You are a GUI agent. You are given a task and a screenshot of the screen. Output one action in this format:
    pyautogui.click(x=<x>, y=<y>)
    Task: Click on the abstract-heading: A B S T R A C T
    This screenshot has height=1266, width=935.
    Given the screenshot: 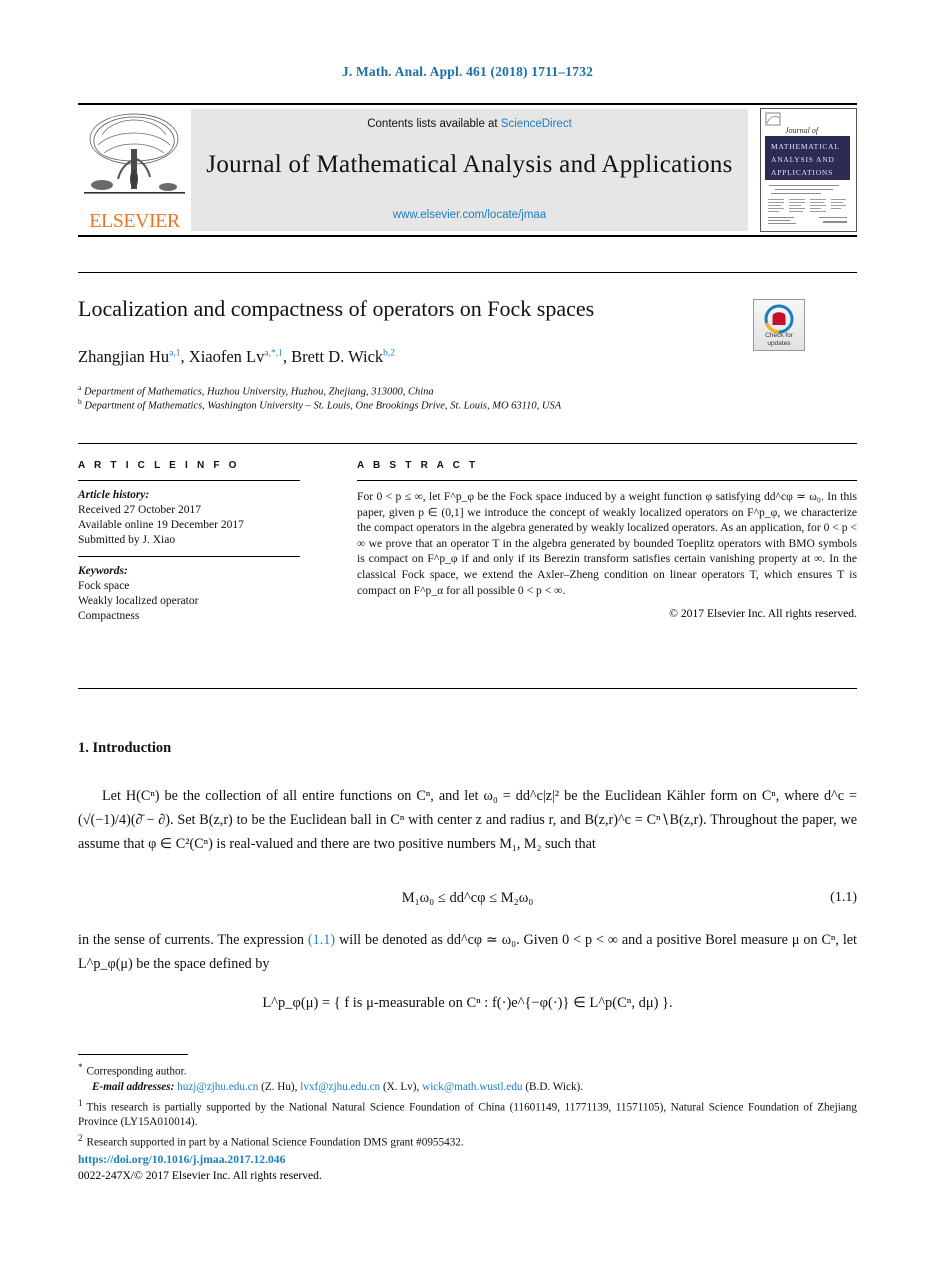 What is the action you would take?
    pyautogui.click(x=418, y=465)
    